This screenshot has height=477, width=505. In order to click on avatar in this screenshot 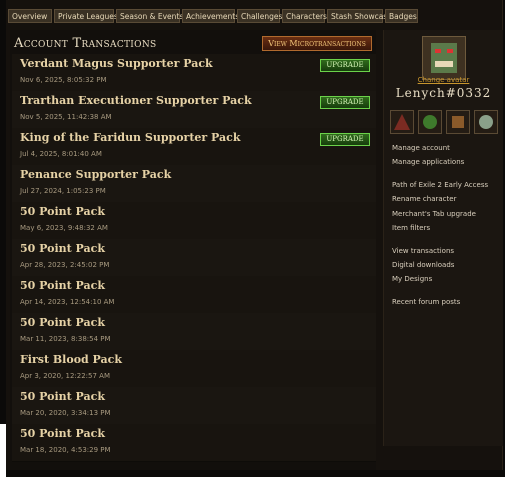, I will do `click(444, 58)`.